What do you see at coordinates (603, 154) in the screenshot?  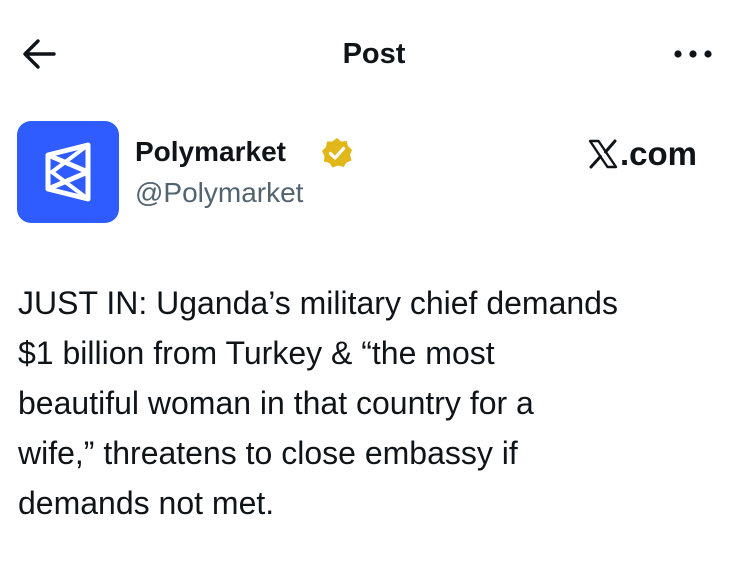 I see `x-logo-icon` at bounding box center [603, 154].